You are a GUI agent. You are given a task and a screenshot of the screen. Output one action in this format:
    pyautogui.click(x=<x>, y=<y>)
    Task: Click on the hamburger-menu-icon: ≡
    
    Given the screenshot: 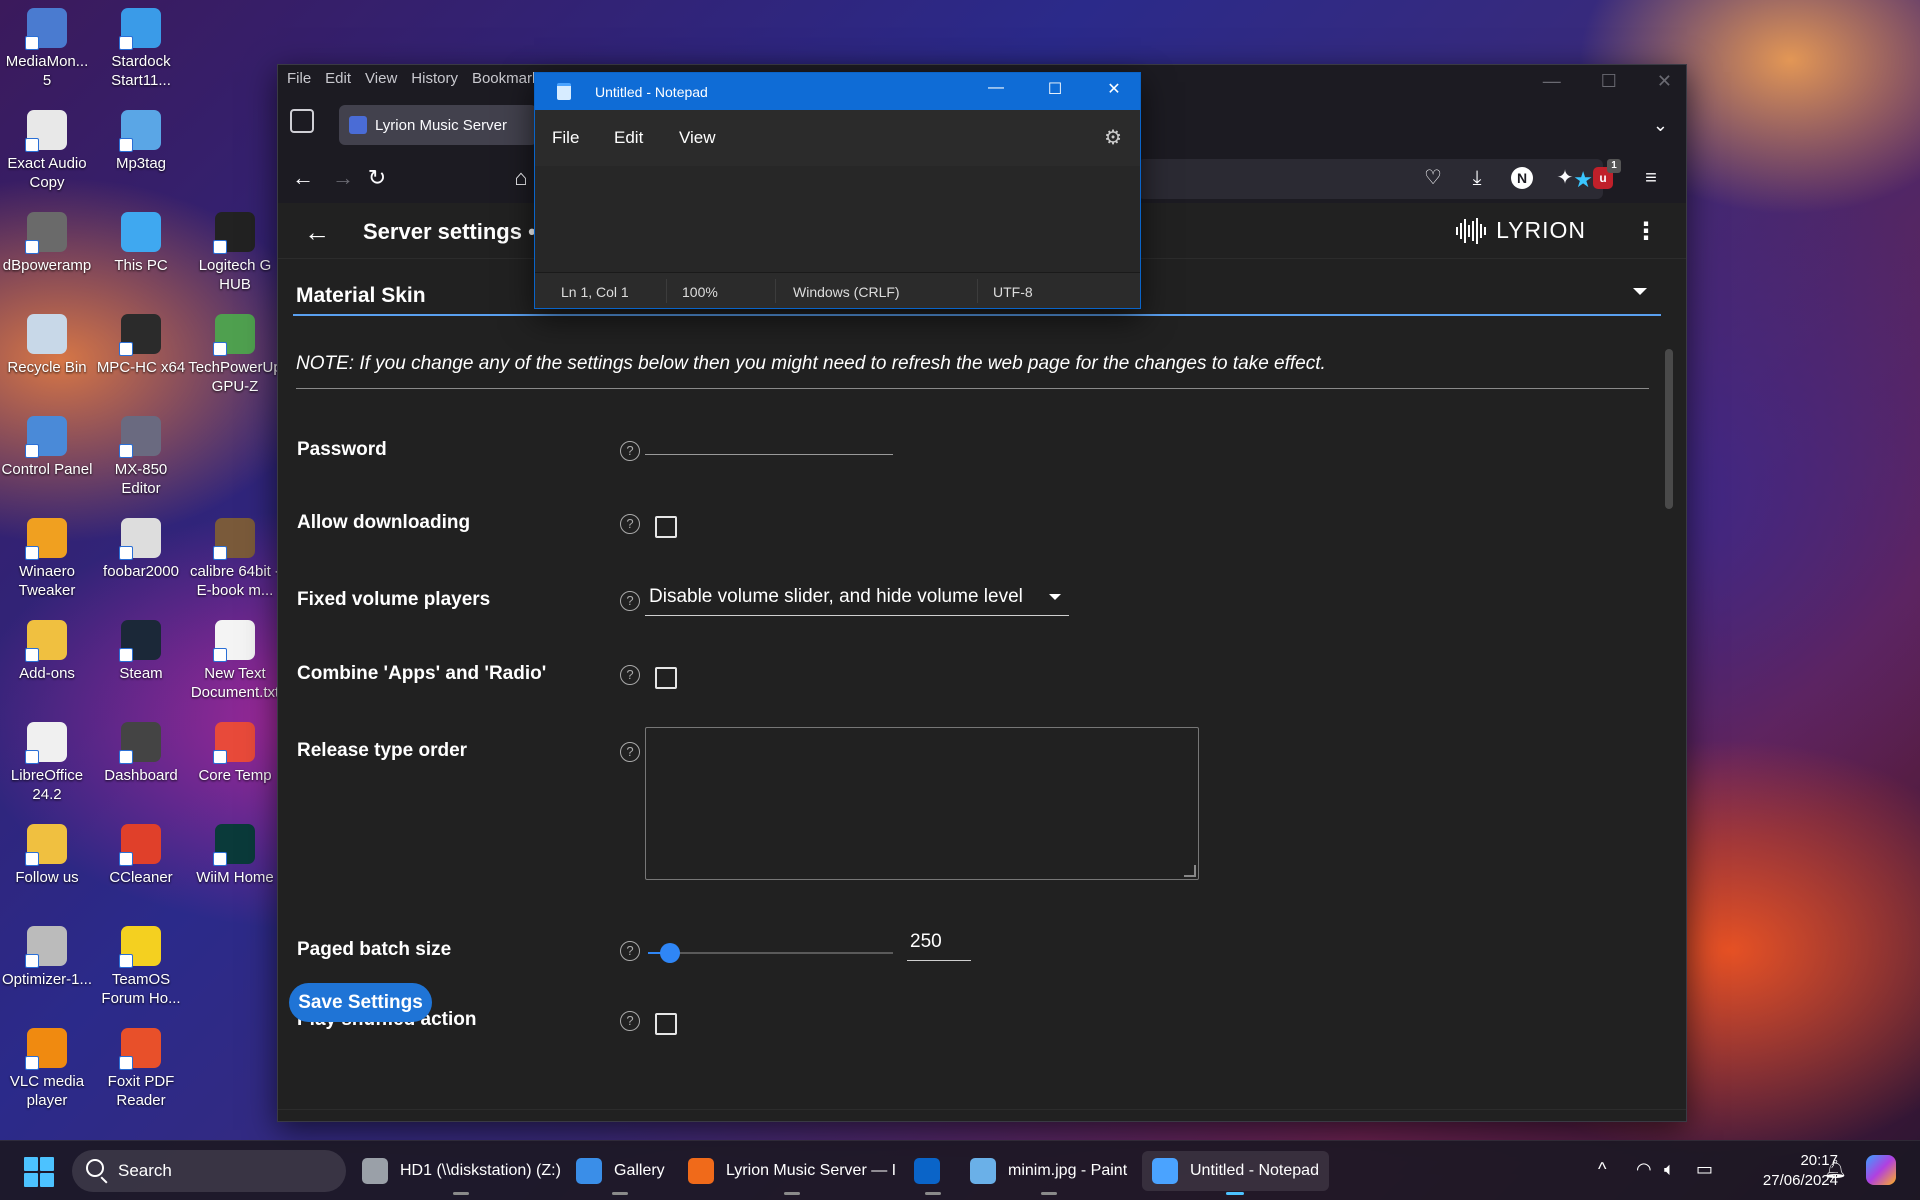 What is the action you would take?
    pyautogui.click(x=1651, y=178)
    